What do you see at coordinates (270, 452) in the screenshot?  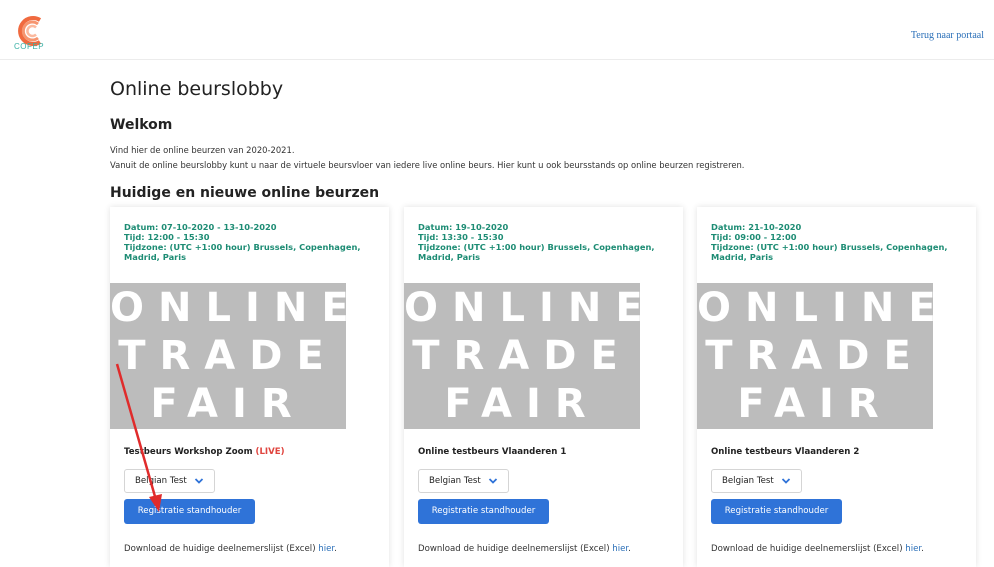 I see `live-badge: (LIVE)` at bounding box center [270, 452].